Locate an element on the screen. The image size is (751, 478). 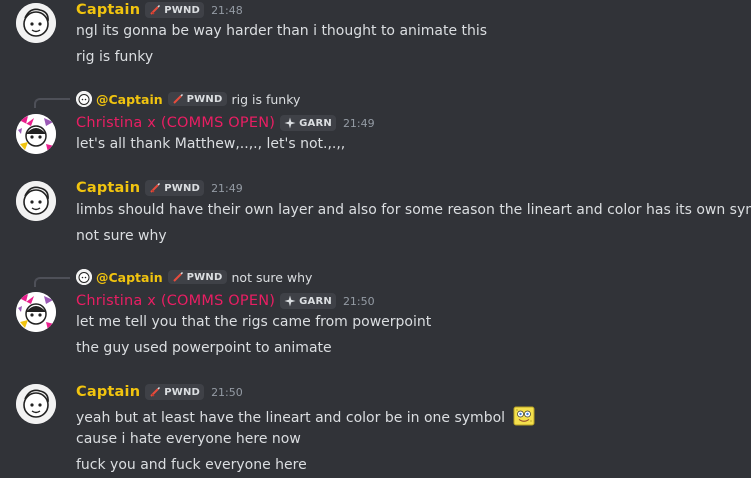
message-header: Captain PWND 21:48 is located at coordinates (159, 10).